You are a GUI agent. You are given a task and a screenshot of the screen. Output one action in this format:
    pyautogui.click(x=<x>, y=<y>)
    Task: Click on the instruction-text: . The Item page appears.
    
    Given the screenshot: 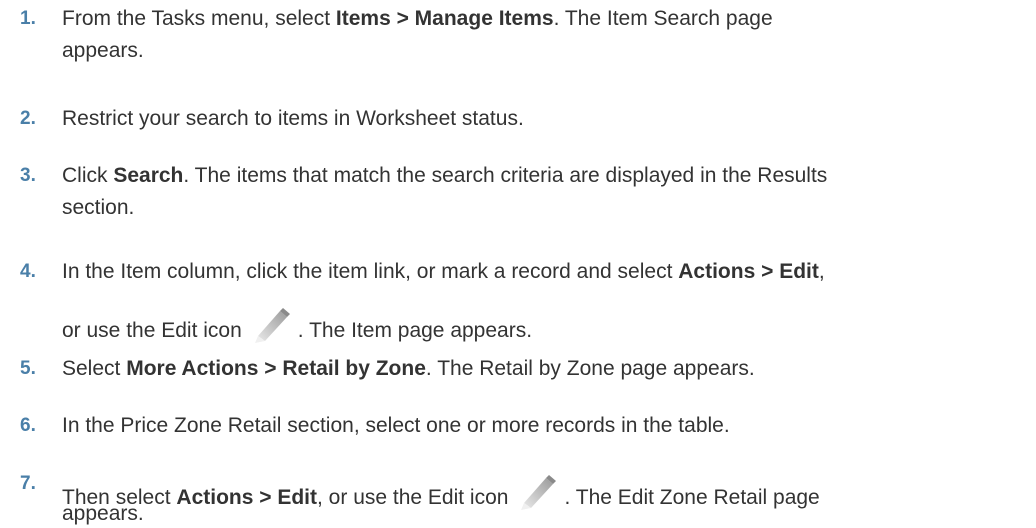 What is the action you would take?
    pyautogui.click(x=415, y=330)
    